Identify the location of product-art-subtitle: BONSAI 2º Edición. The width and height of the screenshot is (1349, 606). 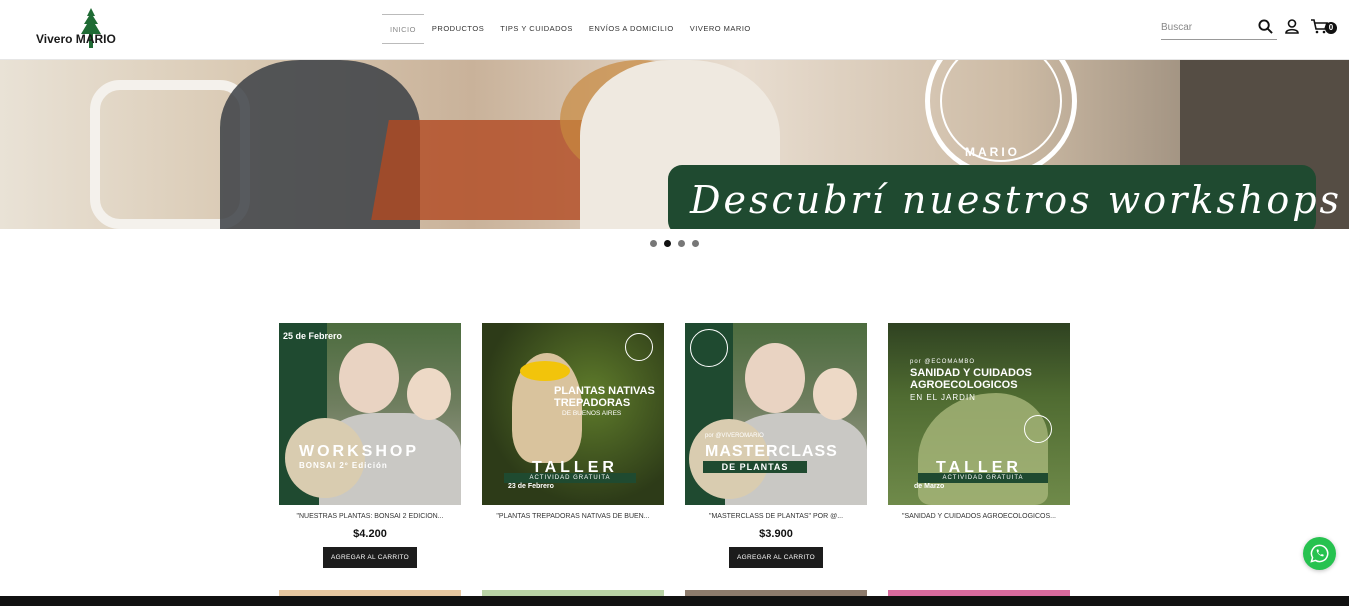
(343, 465).